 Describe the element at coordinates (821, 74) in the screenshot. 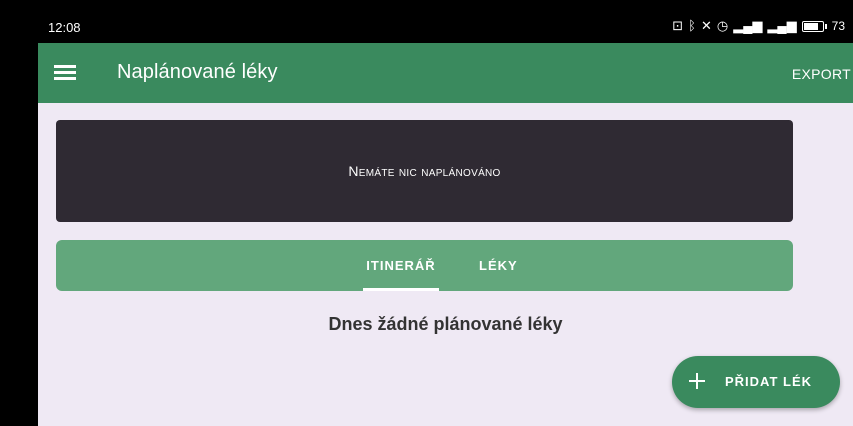

I see `export-button: EXPORT` at that location.